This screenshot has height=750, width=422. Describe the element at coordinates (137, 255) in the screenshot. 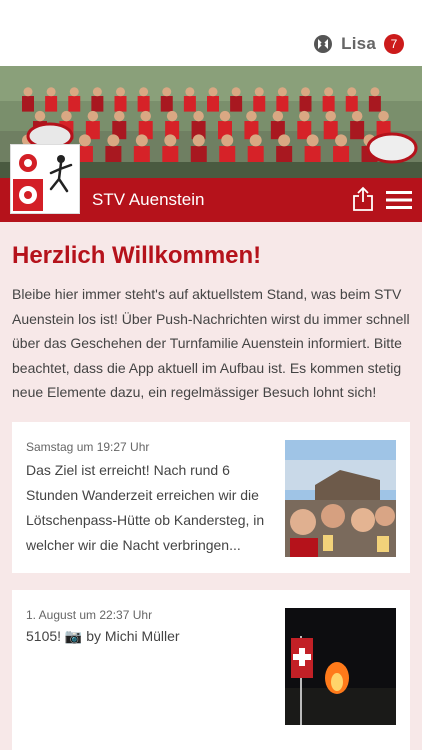

I see `welcome-title: Herzlich Willkommen!` at that location.